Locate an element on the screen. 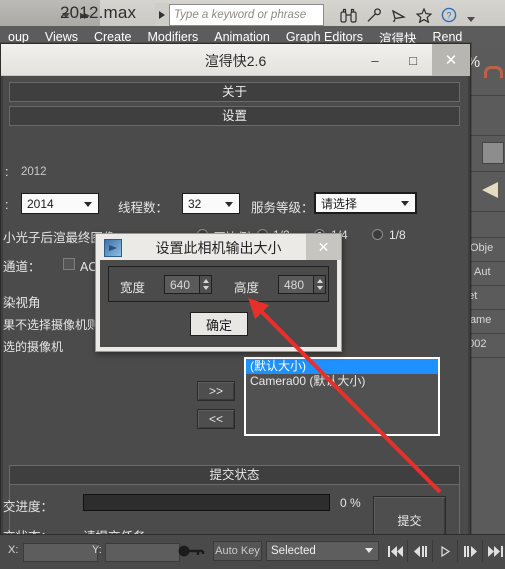 Image resolution: width=505 pixels, height=569 pixels. height-input: 480 is located at coordinates (302, 284).